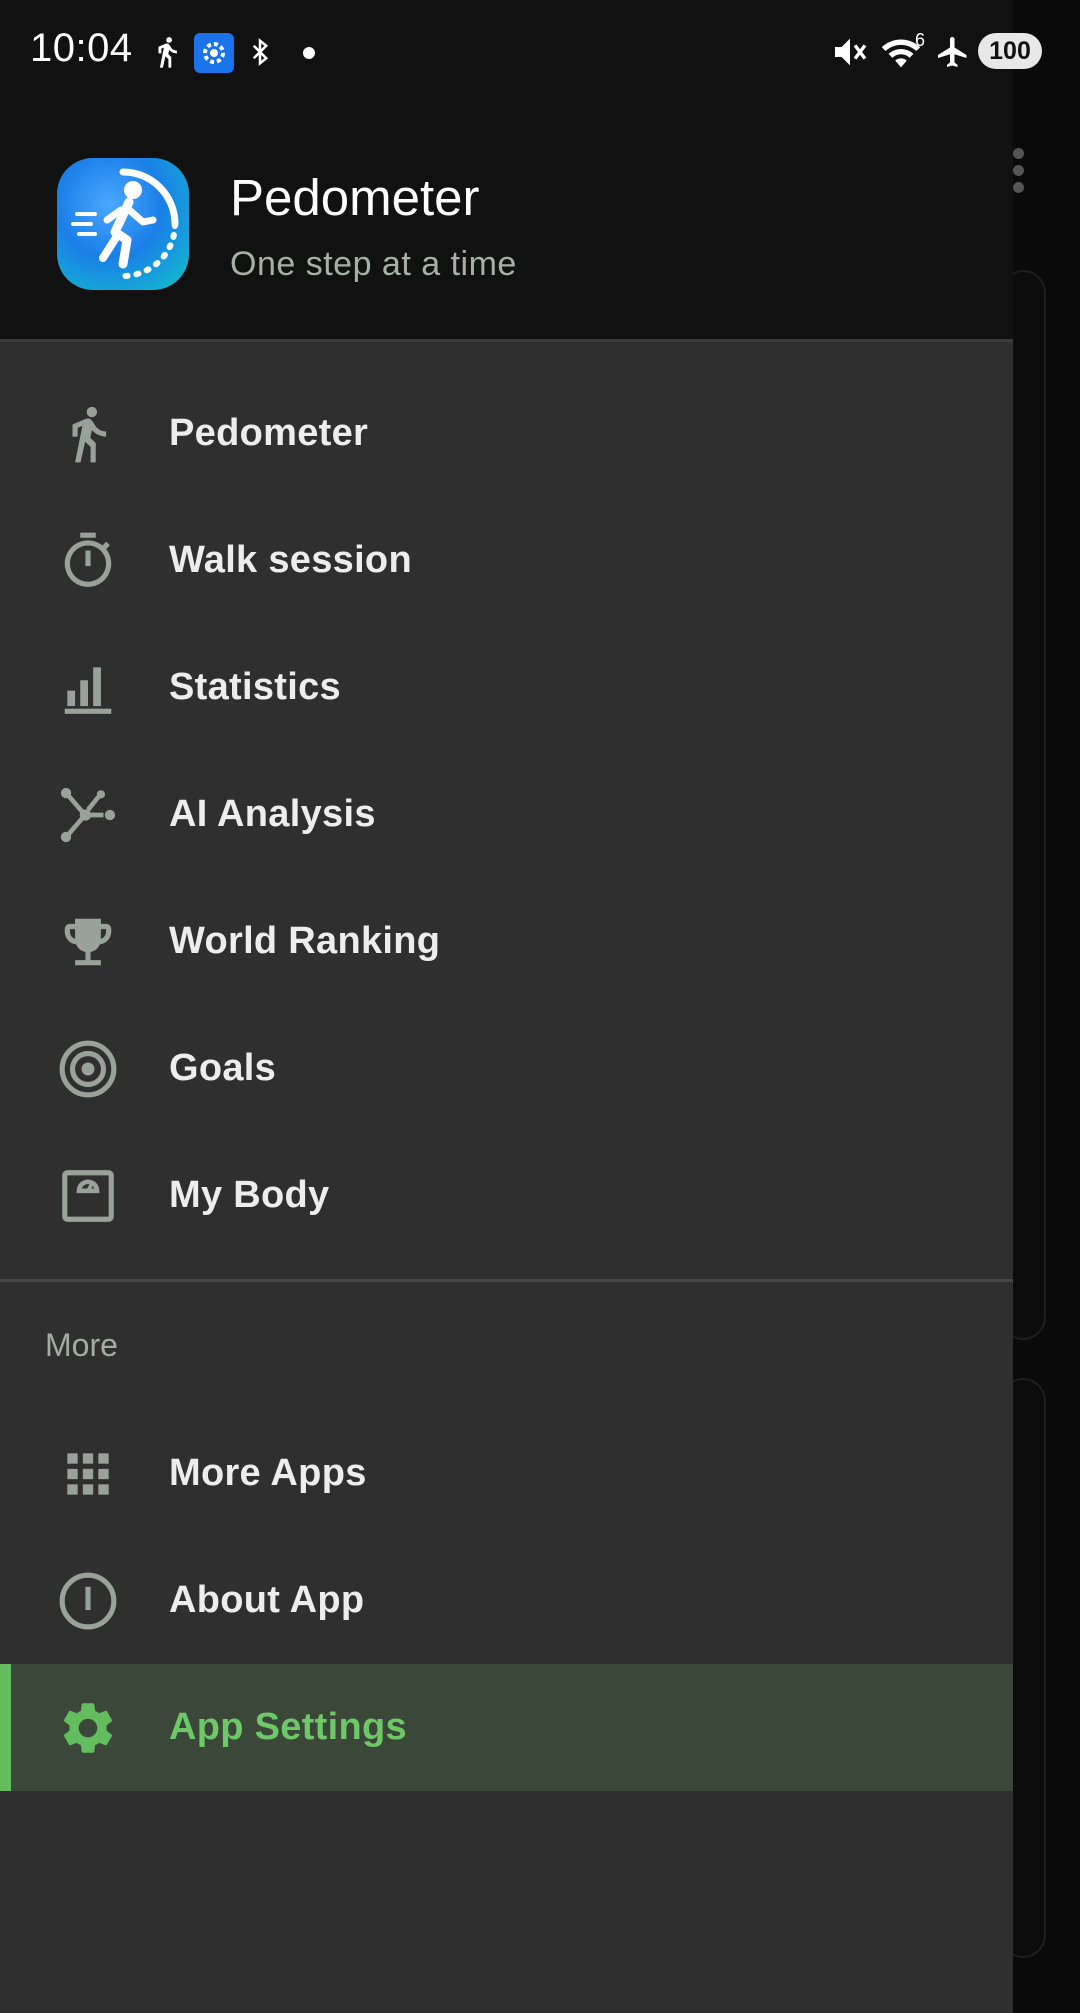 This screenshot has height=2013, width=1080. I want to click on selected-indicator, so click(5, 1727).